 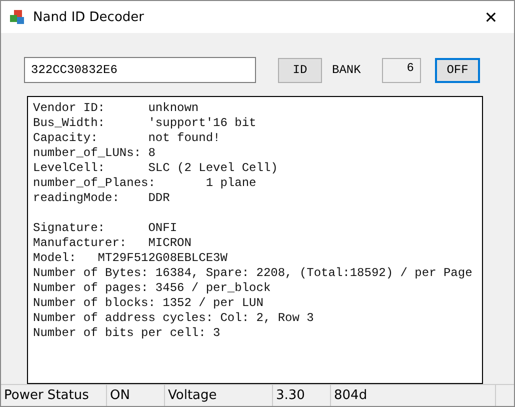 What do you see at coordinates (105, 228) in the screenshot?
I see `output-line: Signature: ONFI` at bounding box center [105, 228].